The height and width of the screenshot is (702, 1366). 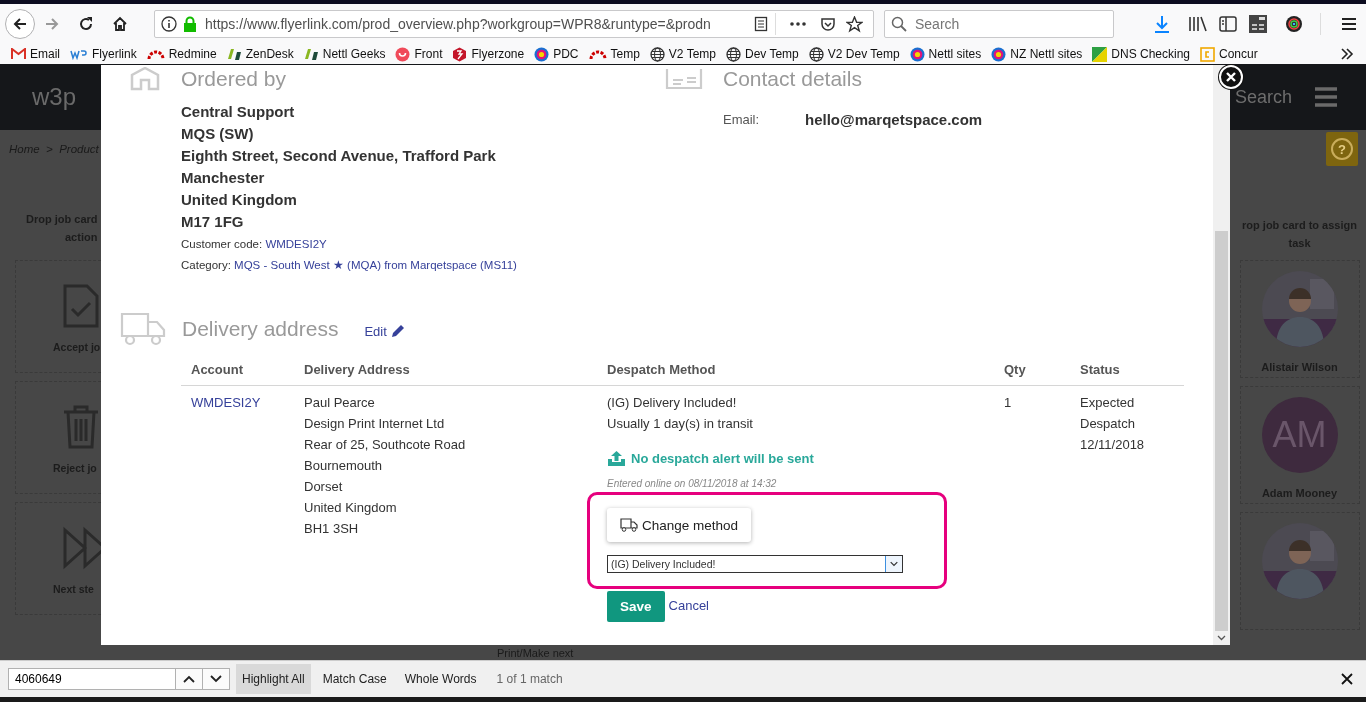 I want to click on bookmark: Nettl Geeks, so click(x=347, y=54).